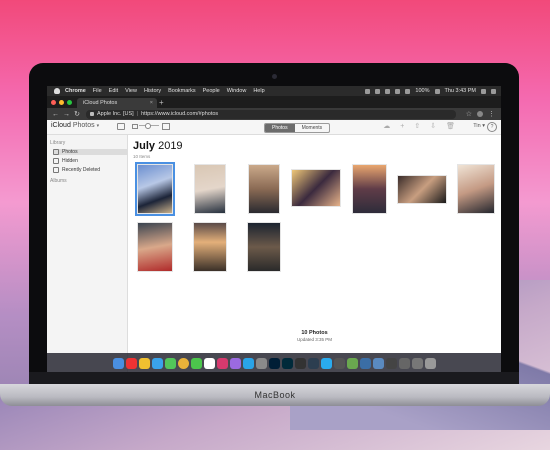 The image size is (550, 450). I want to click on zoom-out-icon, so click(135, 126).